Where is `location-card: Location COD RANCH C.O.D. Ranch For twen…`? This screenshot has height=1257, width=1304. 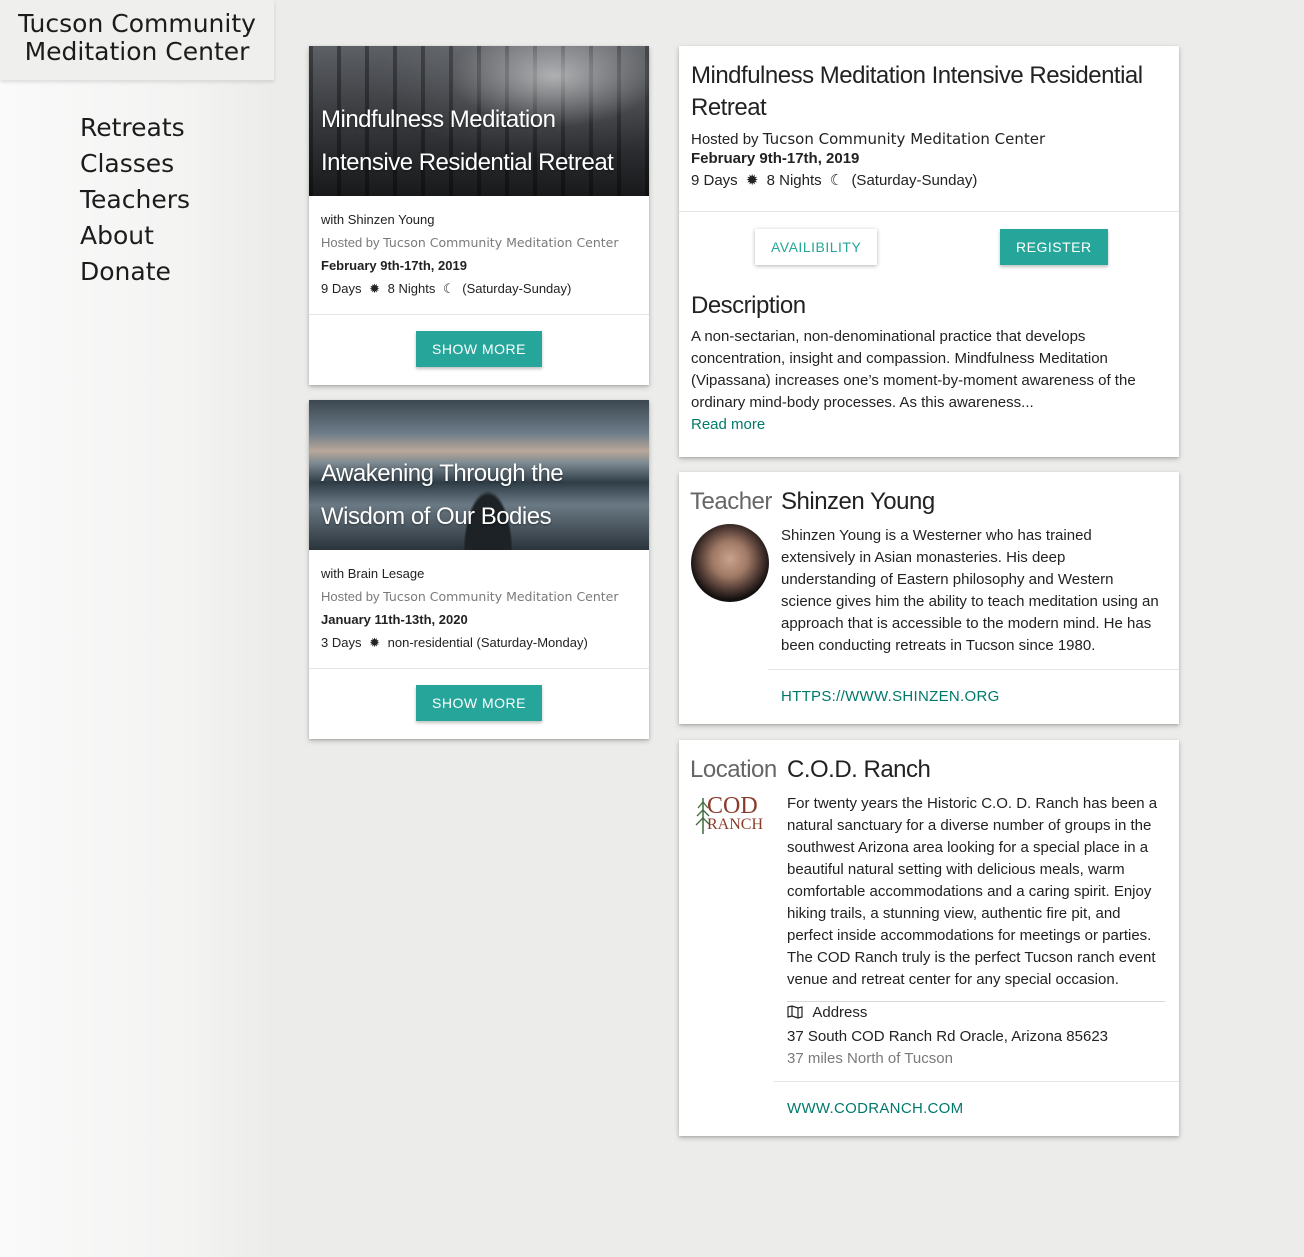
location-card: Location COD RANCH C.O.D. Ranch For twen… is located at coordinates (929, 938).